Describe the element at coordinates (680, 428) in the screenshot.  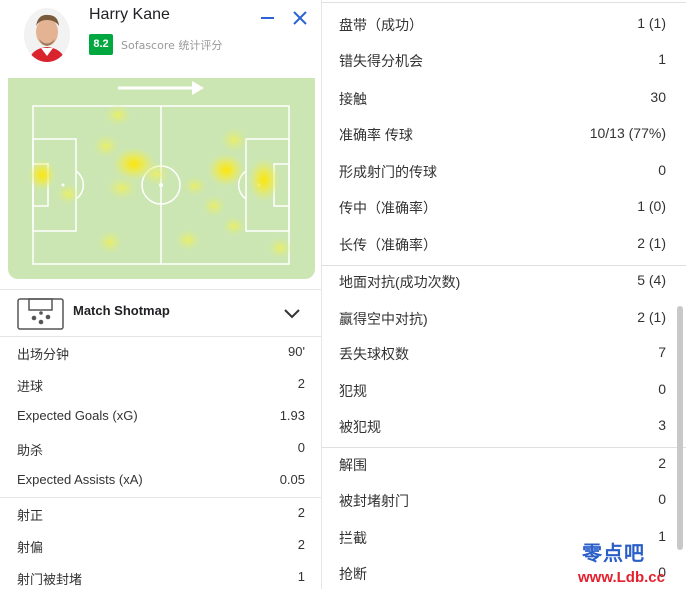
I see `scrollbar-thumb` at that location.